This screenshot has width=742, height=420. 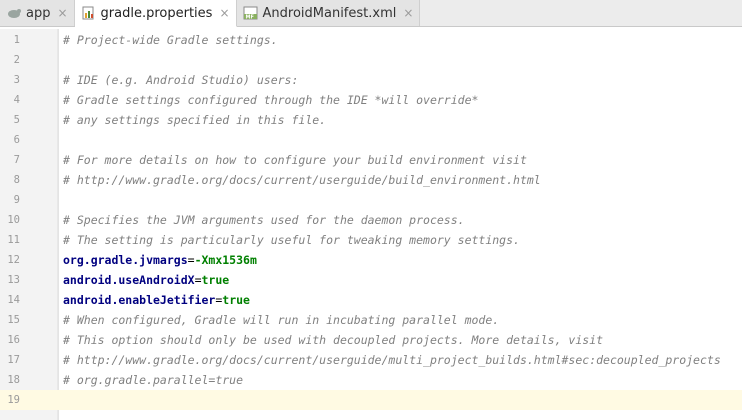 I want to click on comment-text: # any settings specified in this file., so click(x=195, y=120).